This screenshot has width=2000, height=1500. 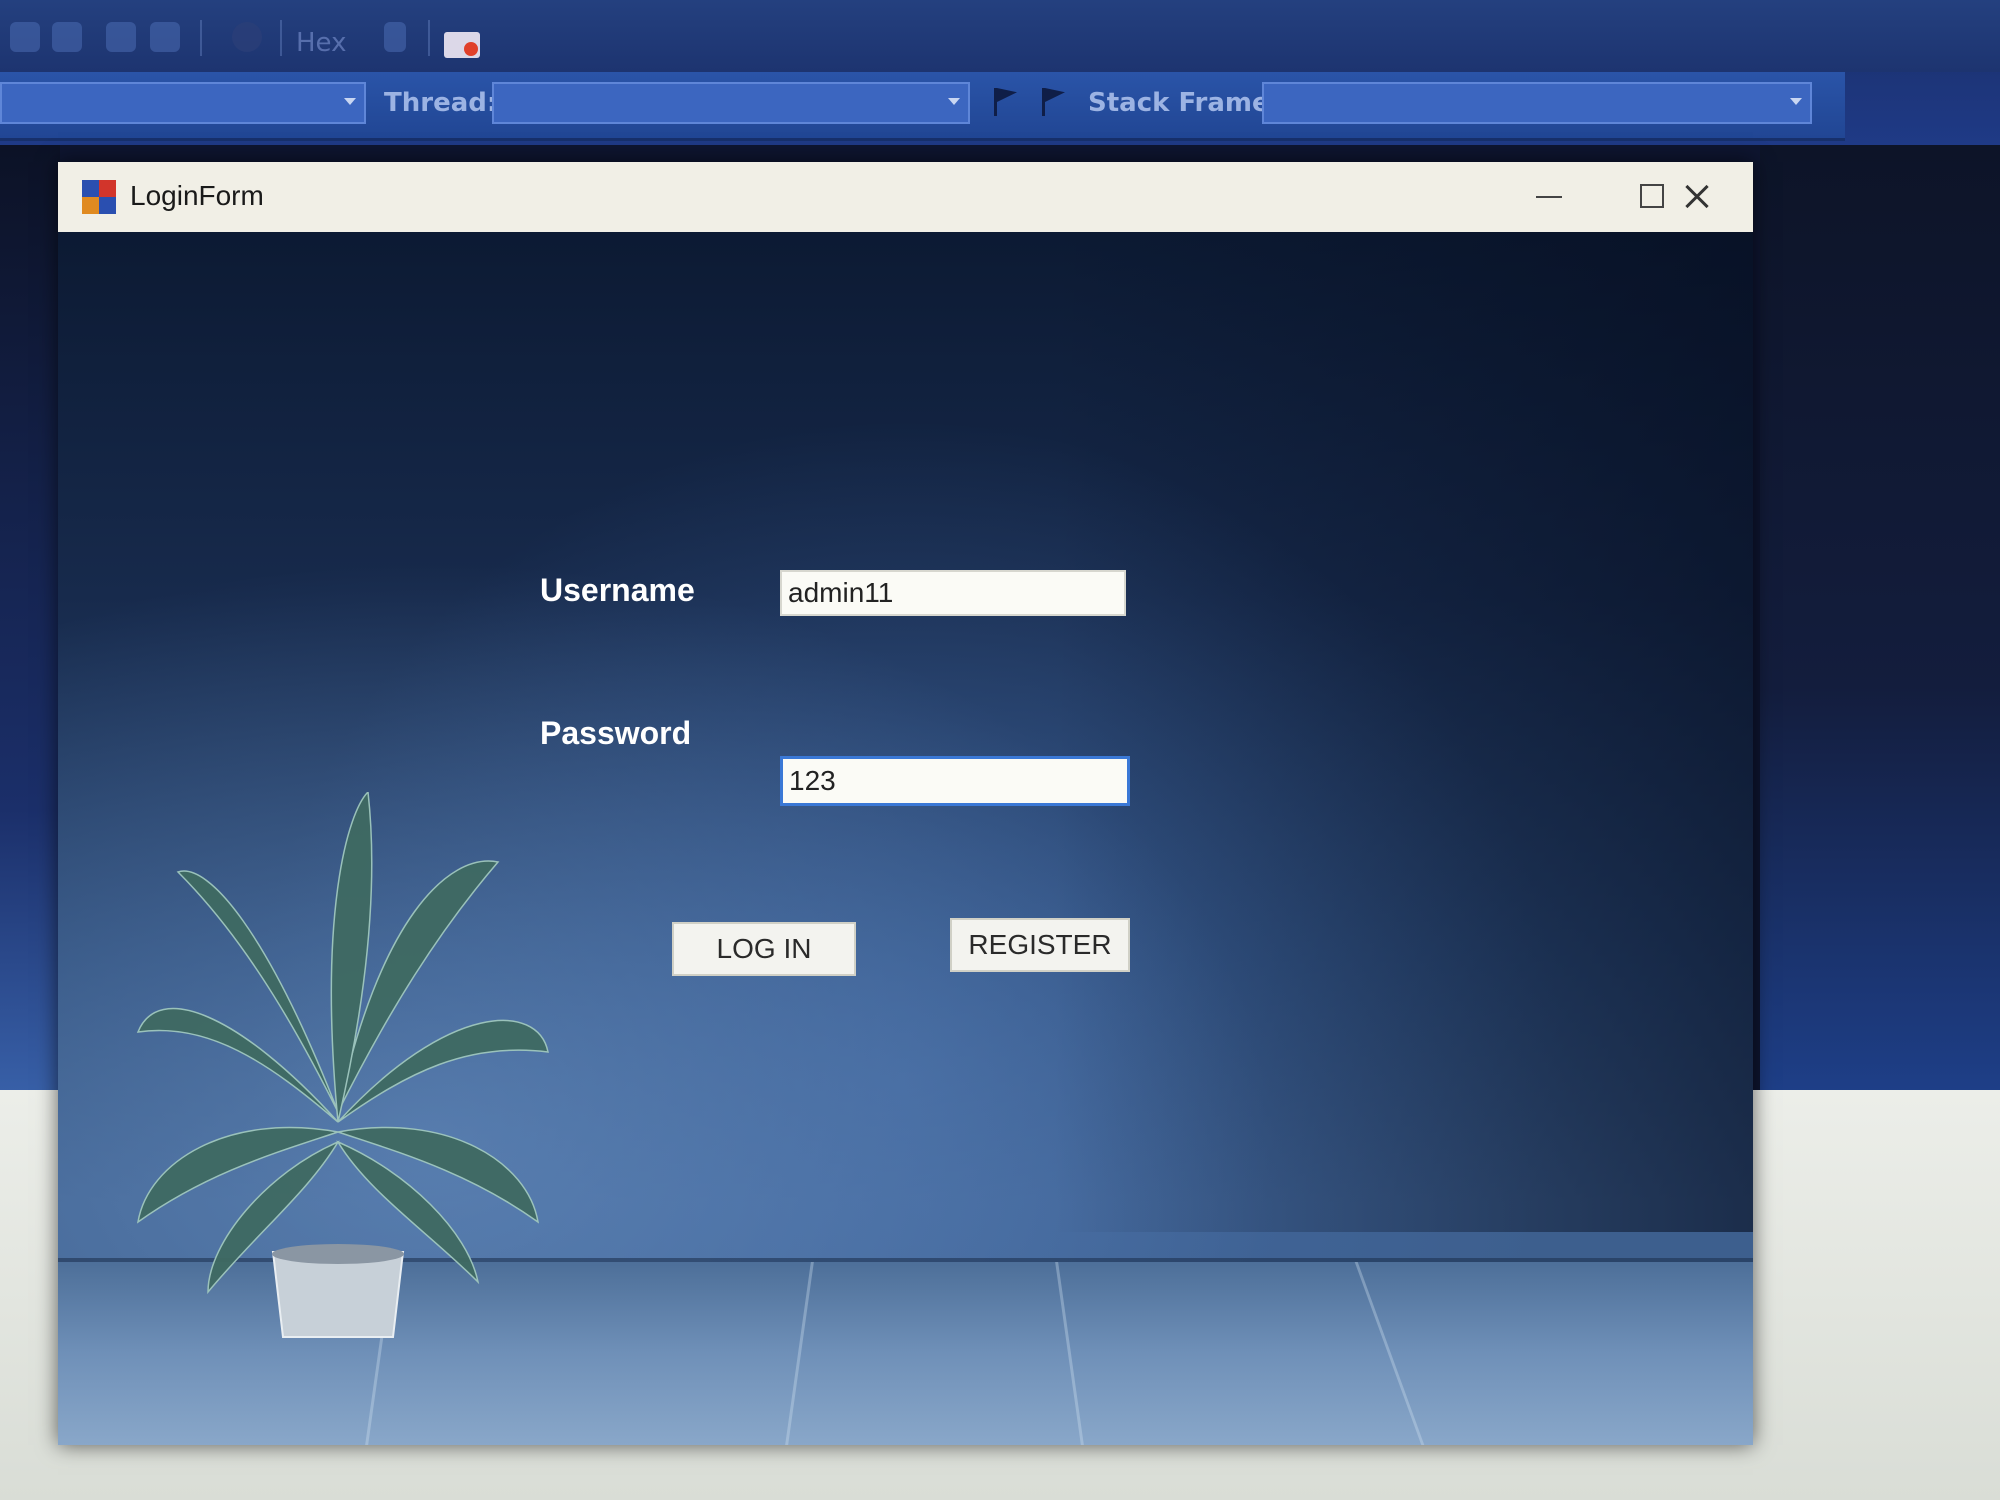 I want to click on thread-dropdown, so click(x=731, y=103).